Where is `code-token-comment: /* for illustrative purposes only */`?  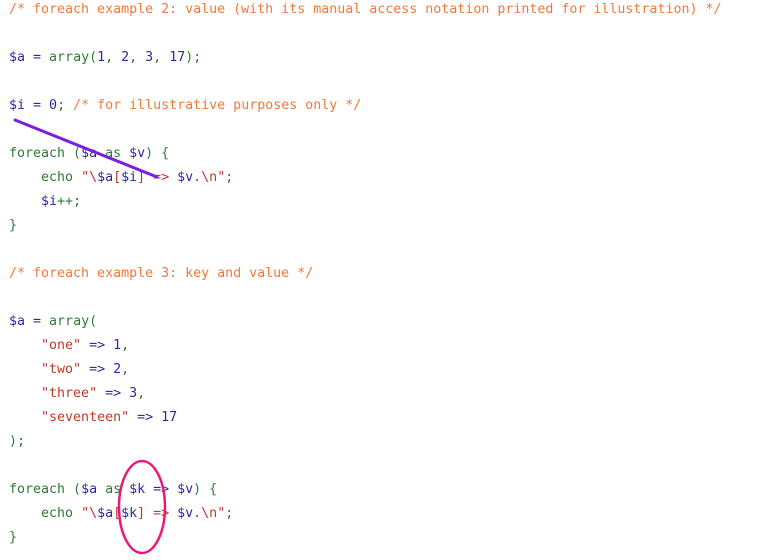 code-token-comment: /* for illustrative purposes only */ is located at coordinates (217, 105).